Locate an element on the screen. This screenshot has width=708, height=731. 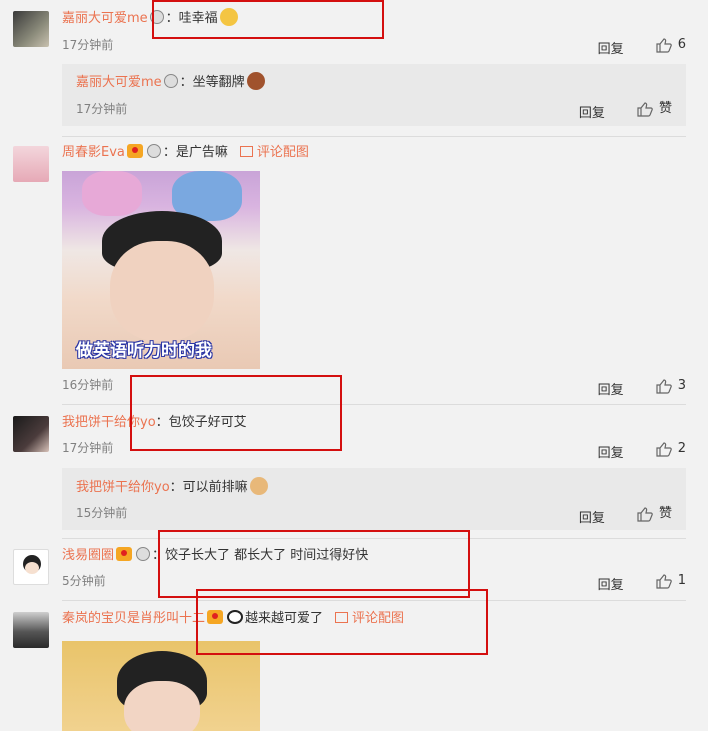
comment-actions: 回复 1 is located at coordinates (642, 582).